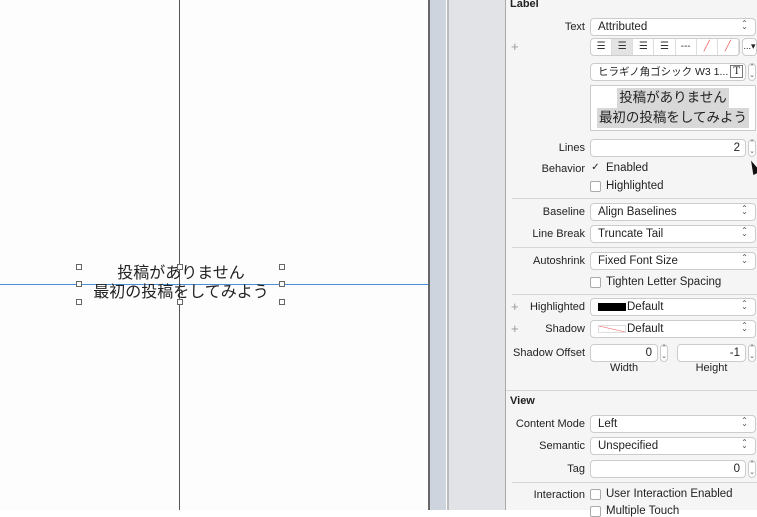 The image size is (757, 517). I want to click on more-button: ...▾, so click(749, 47).